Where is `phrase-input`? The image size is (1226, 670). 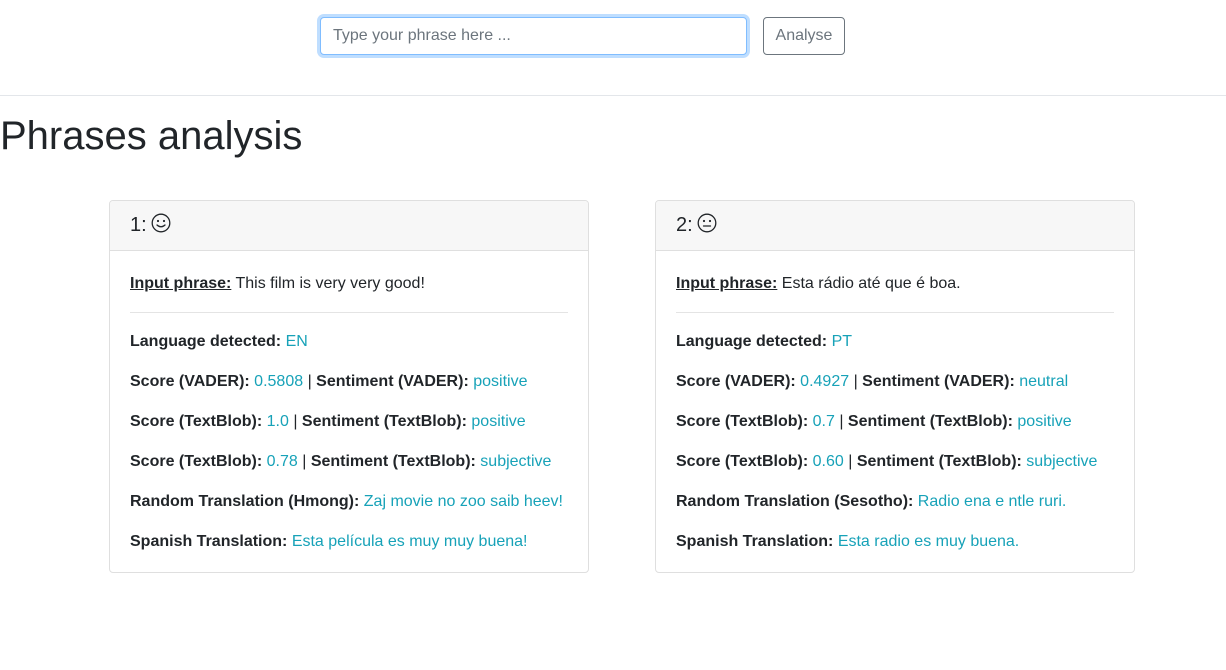
phrase-input is located at coordinates (533, 36).